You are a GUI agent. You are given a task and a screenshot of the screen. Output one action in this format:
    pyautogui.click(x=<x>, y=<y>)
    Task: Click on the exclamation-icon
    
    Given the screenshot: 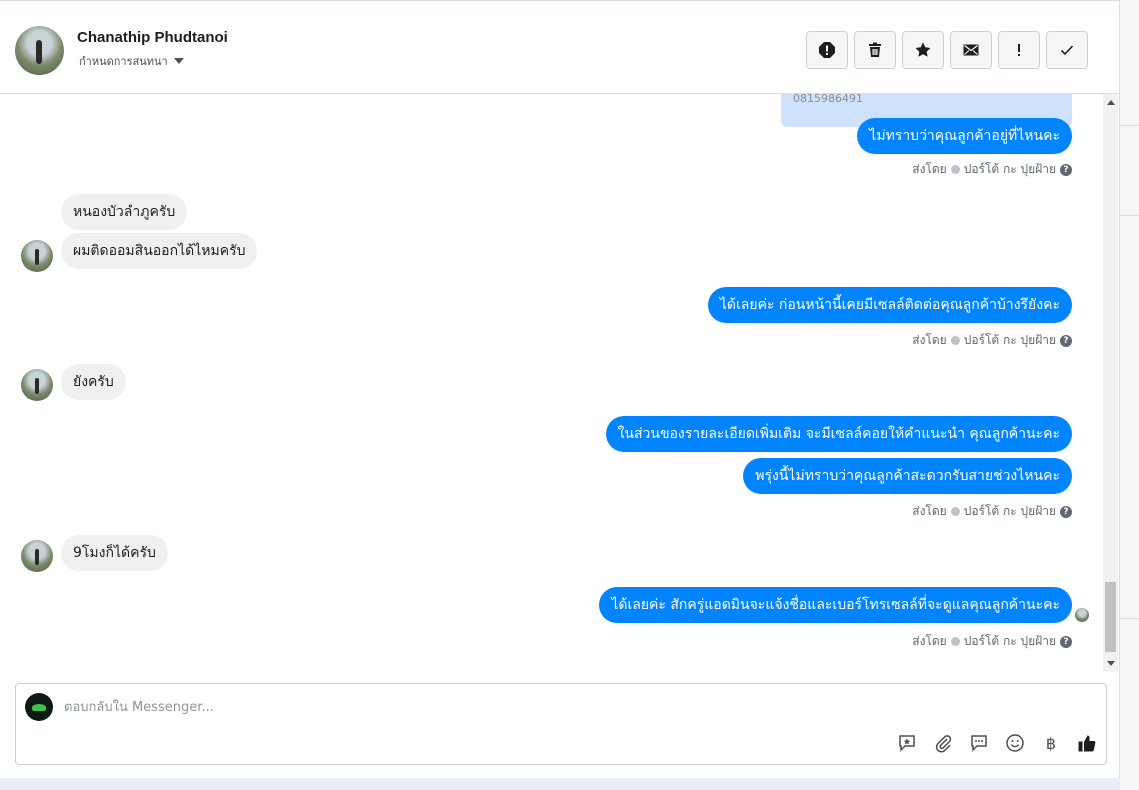 What is the action you would take?
    pyautogui.click(x=1019, y=50)
    